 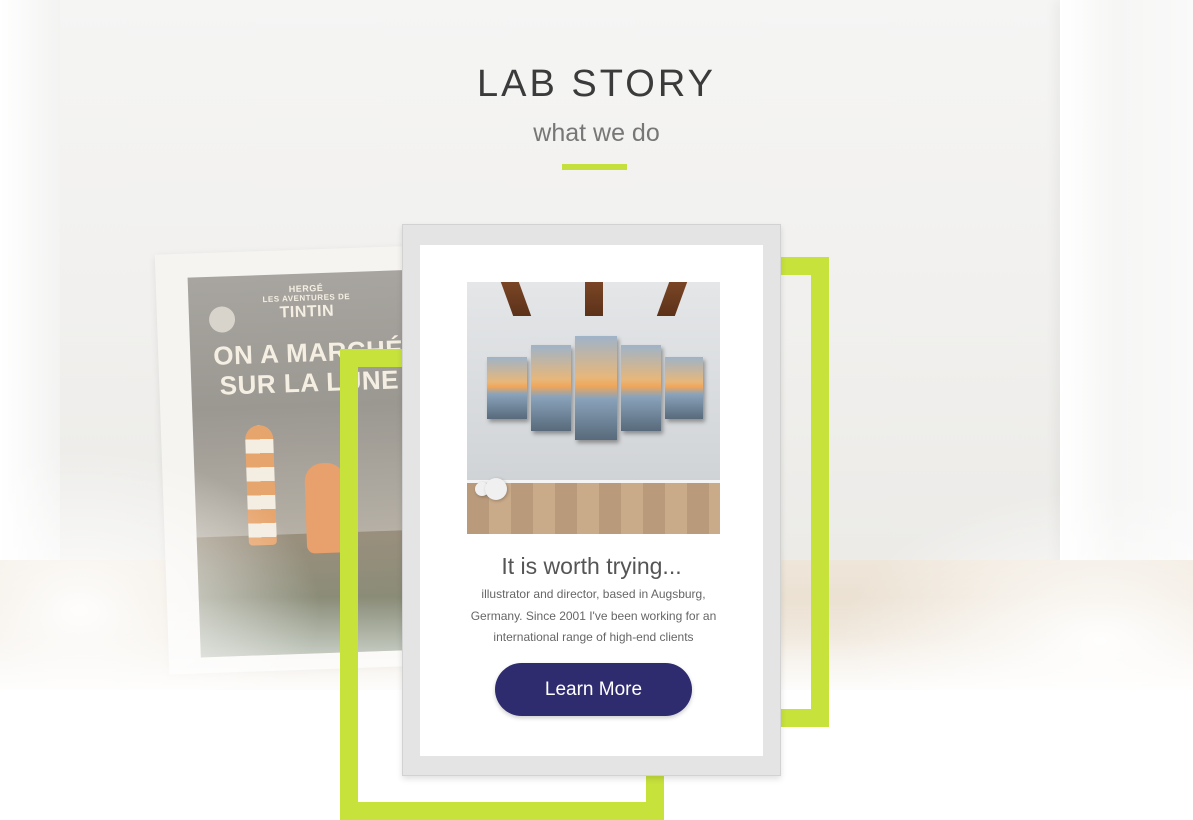 I want to click on section-title: LAB STORY, so click(x=596, y=84).